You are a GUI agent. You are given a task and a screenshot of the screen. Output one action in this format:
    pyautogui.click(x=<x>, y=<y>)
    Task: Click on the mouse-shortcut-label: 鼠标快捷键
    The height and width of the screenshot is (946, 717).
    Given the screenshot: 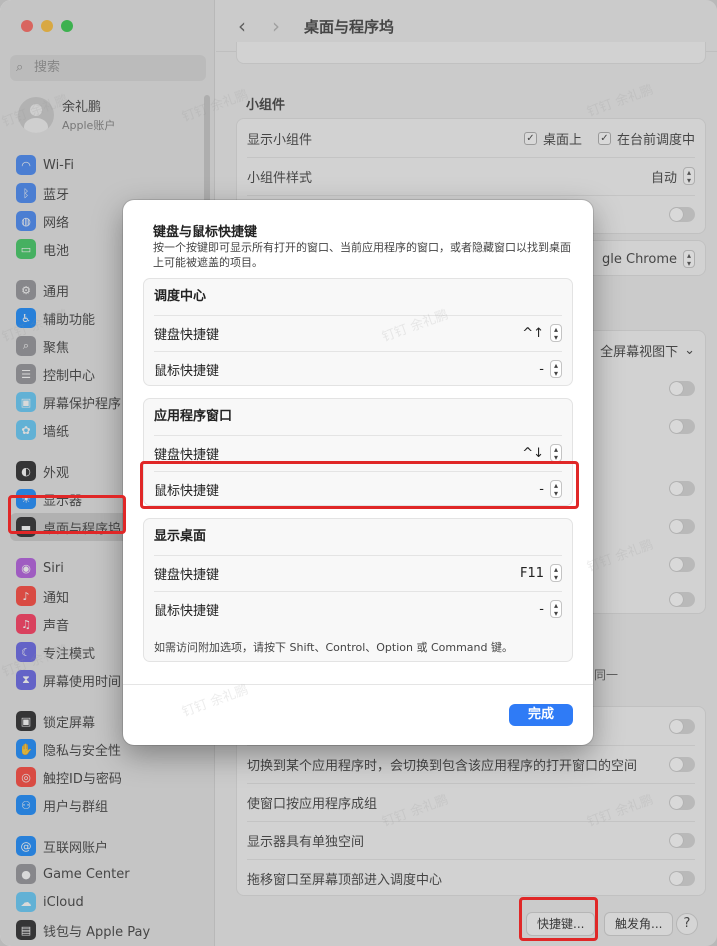 What is the action you would take?
    pyautogui.click(x=187, y=611)
    